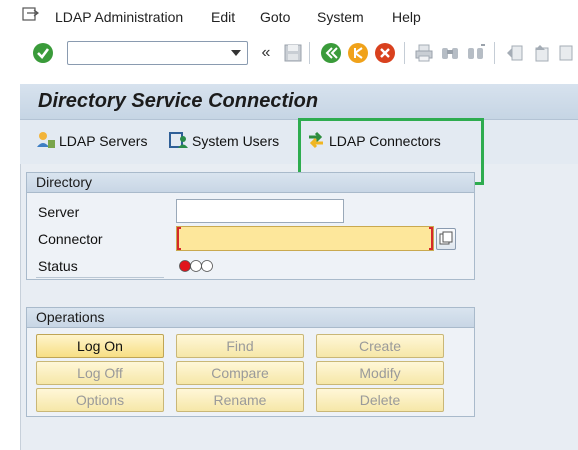 The height and width of the screenshot is (450, 578). I want to click on menu-goto: Goto, so click(275, 17).